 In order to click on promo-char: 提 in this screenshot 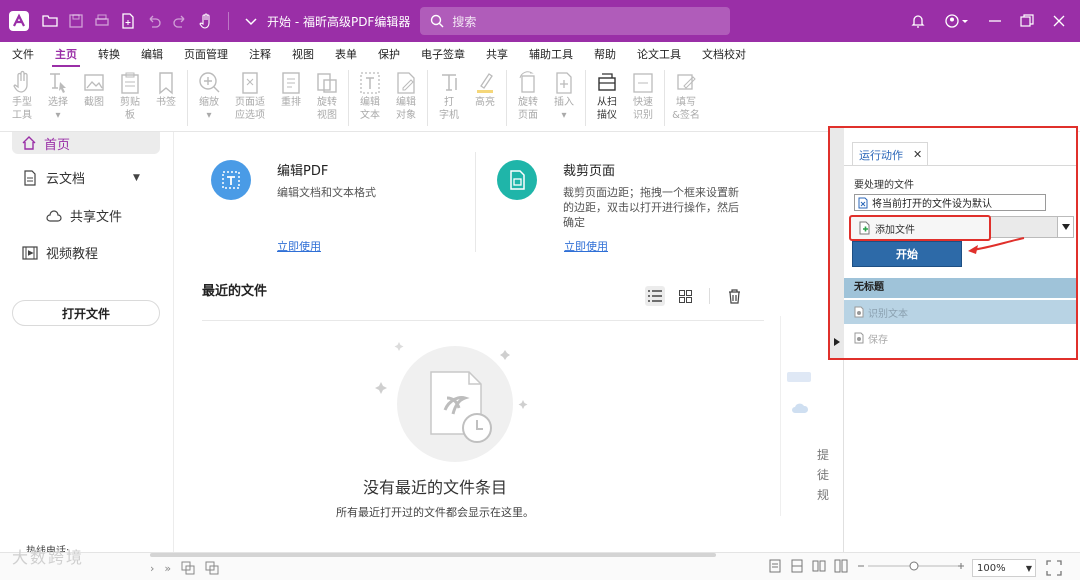, I will do `click(823, 455)`.